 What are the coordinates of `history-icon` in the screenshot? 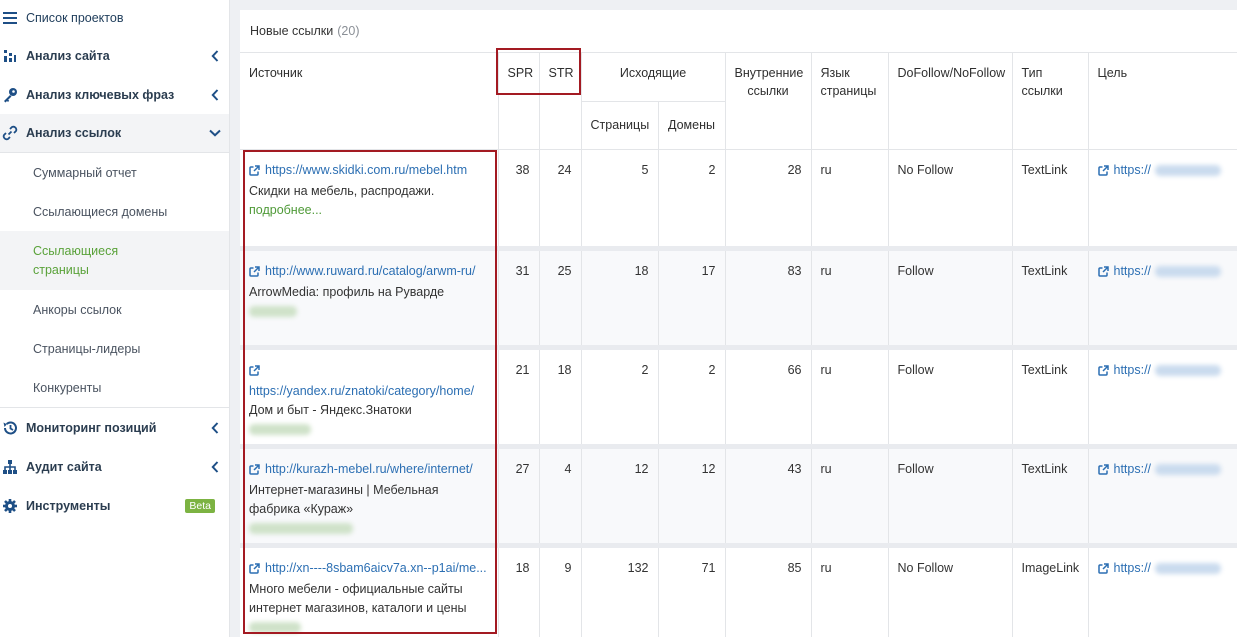 It's located at (13, 428).